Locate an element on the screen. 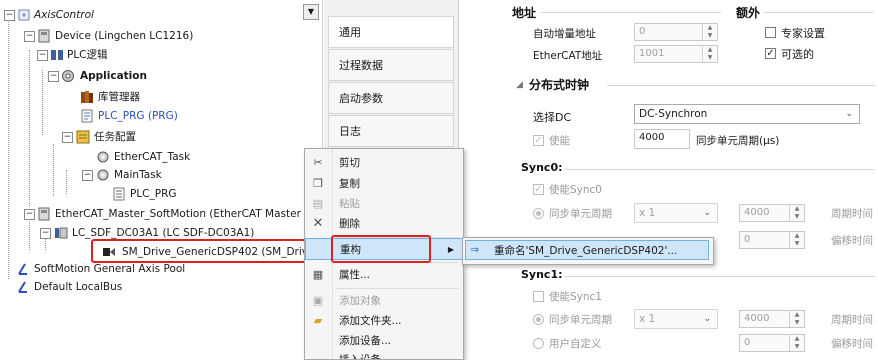 The image size is (878, 360). tab-general: 通用 is located at coordinates (391, 32).